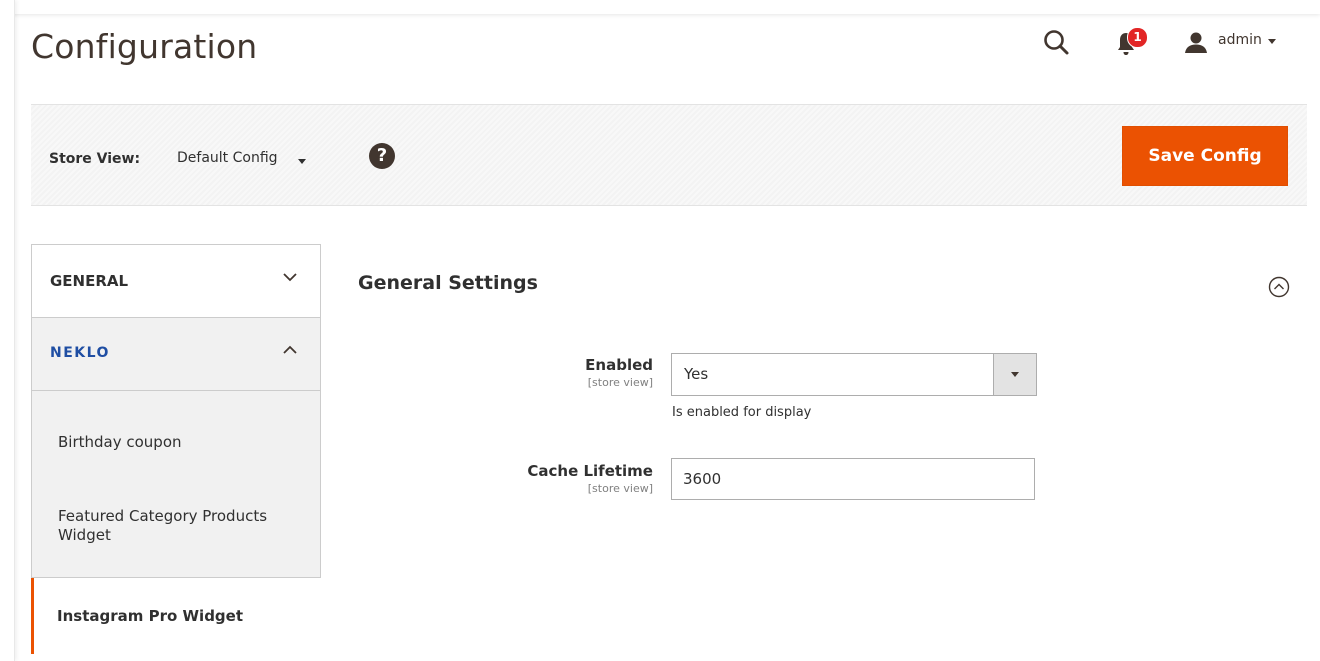 Image resolution: width=1320 pixels, height=661 pixels. I want to click on window-left-edge, so click(7, 330).